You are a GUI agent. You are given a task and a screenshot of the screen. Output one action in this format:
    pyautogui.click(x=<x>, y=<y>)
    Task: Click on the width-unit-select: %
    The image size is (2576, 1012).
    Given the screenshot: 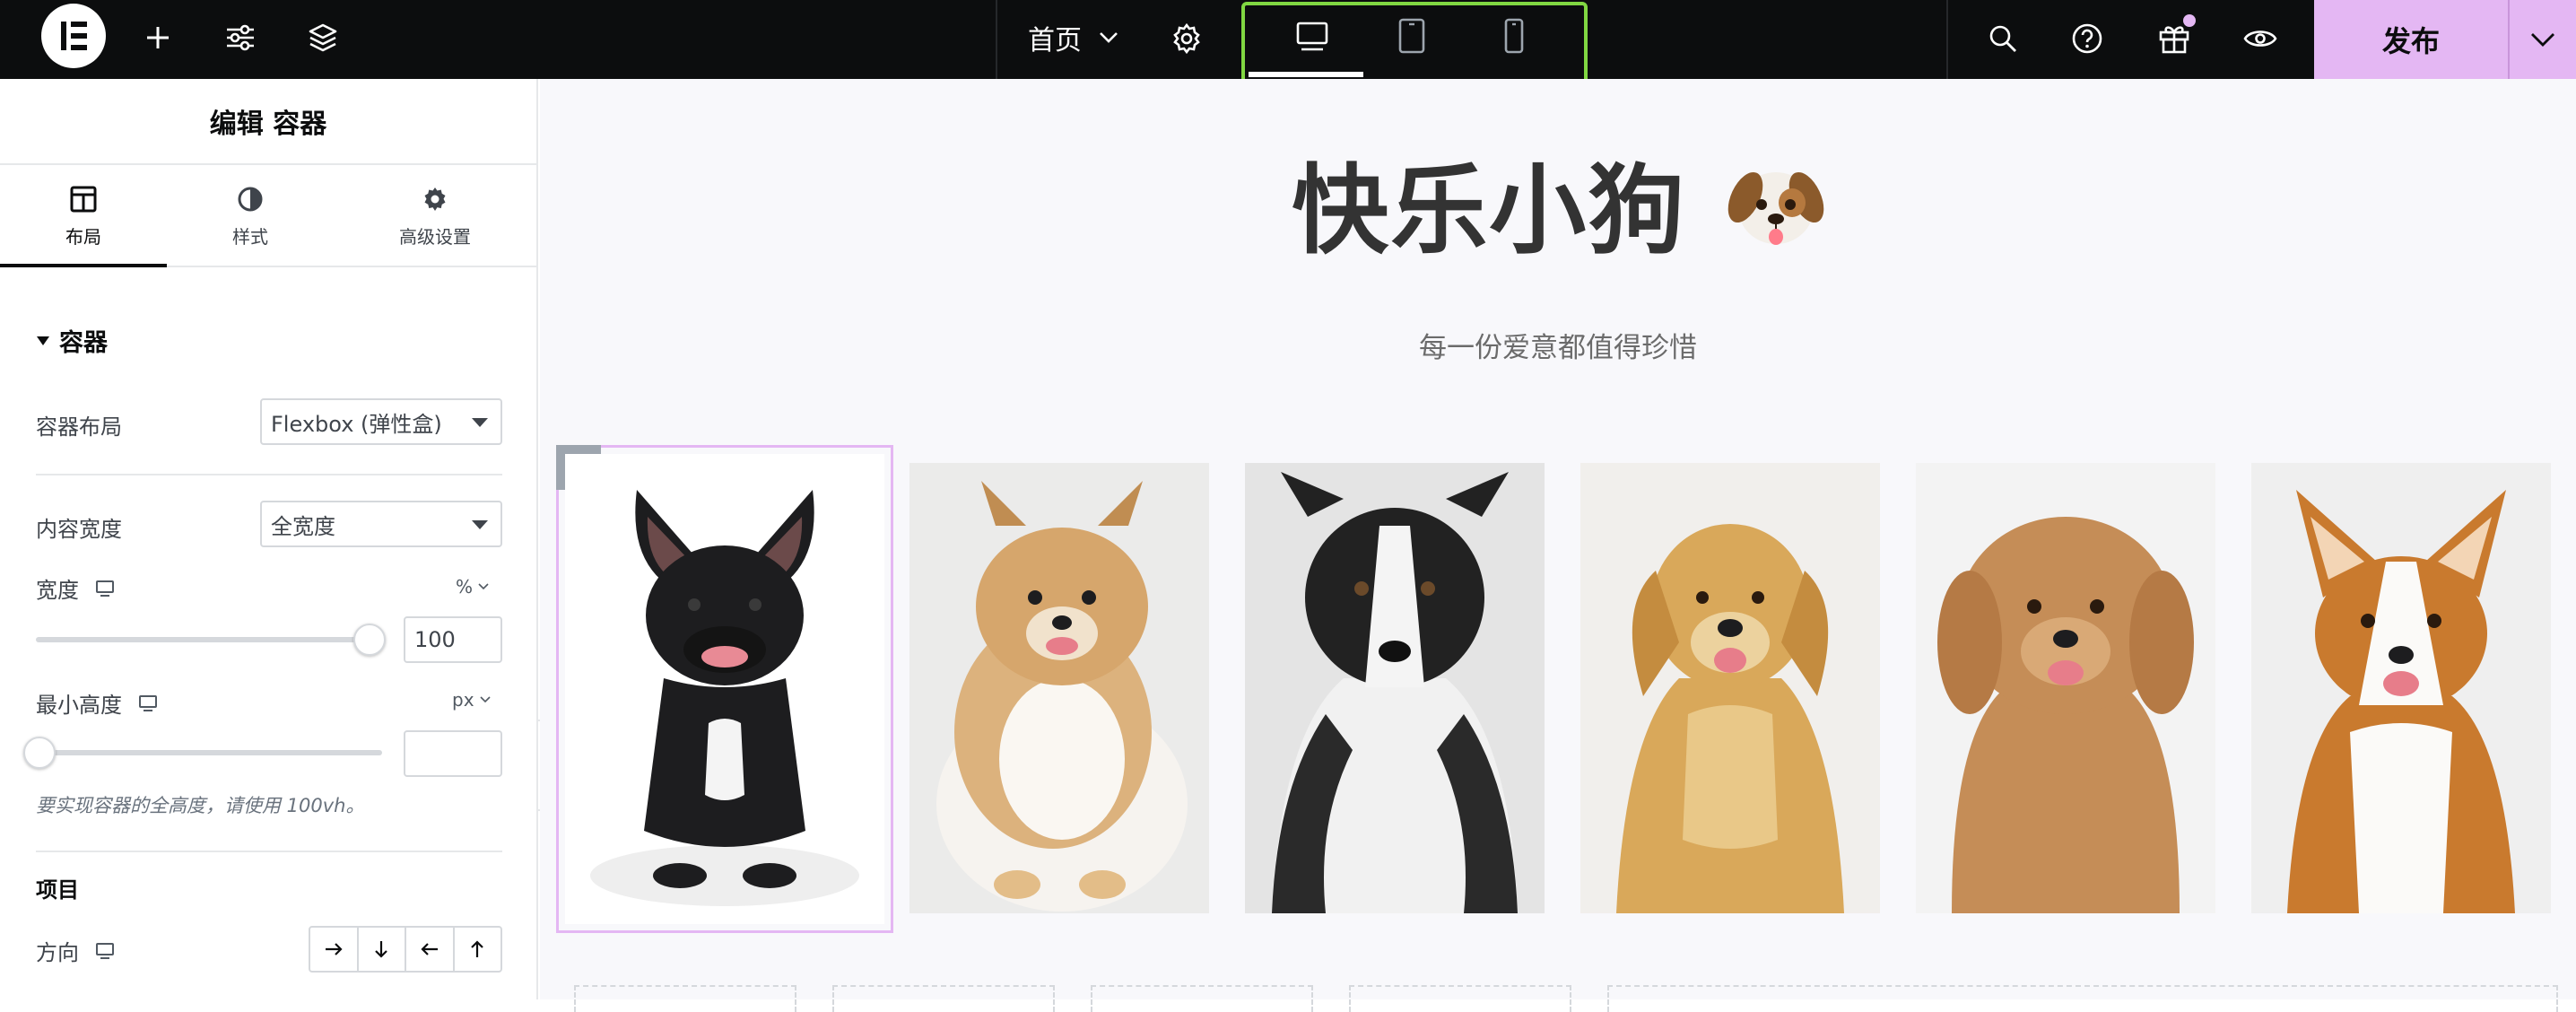 What is the action you would take?
    pyautogui.click(x=472, y=587)
    